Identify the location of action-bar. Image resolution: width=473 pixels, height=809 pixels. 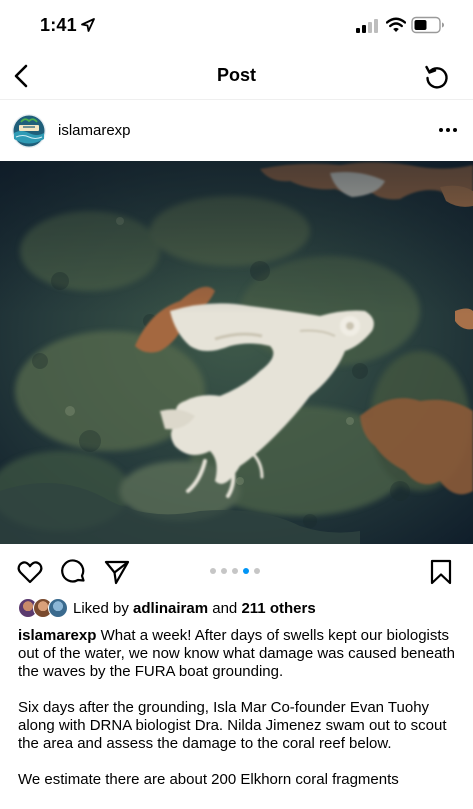
(236, 571).